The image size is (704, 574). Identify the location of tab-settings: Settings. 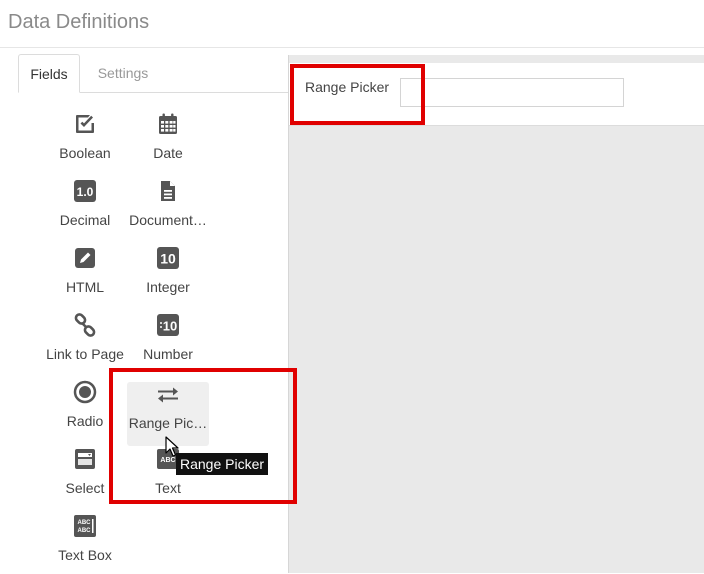
(123, 73).